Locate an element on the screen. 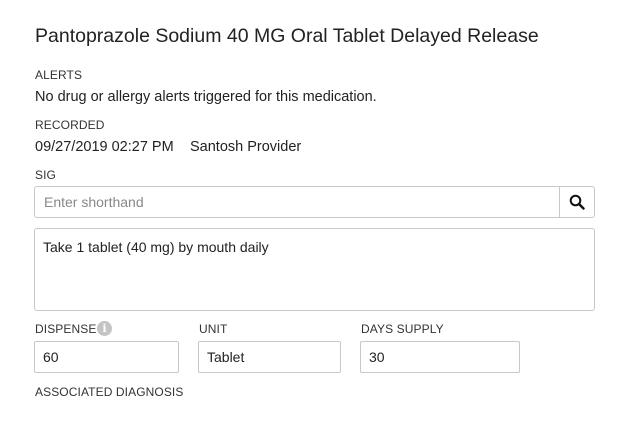  sig-label: SIG is located at coordinates (45, 175).